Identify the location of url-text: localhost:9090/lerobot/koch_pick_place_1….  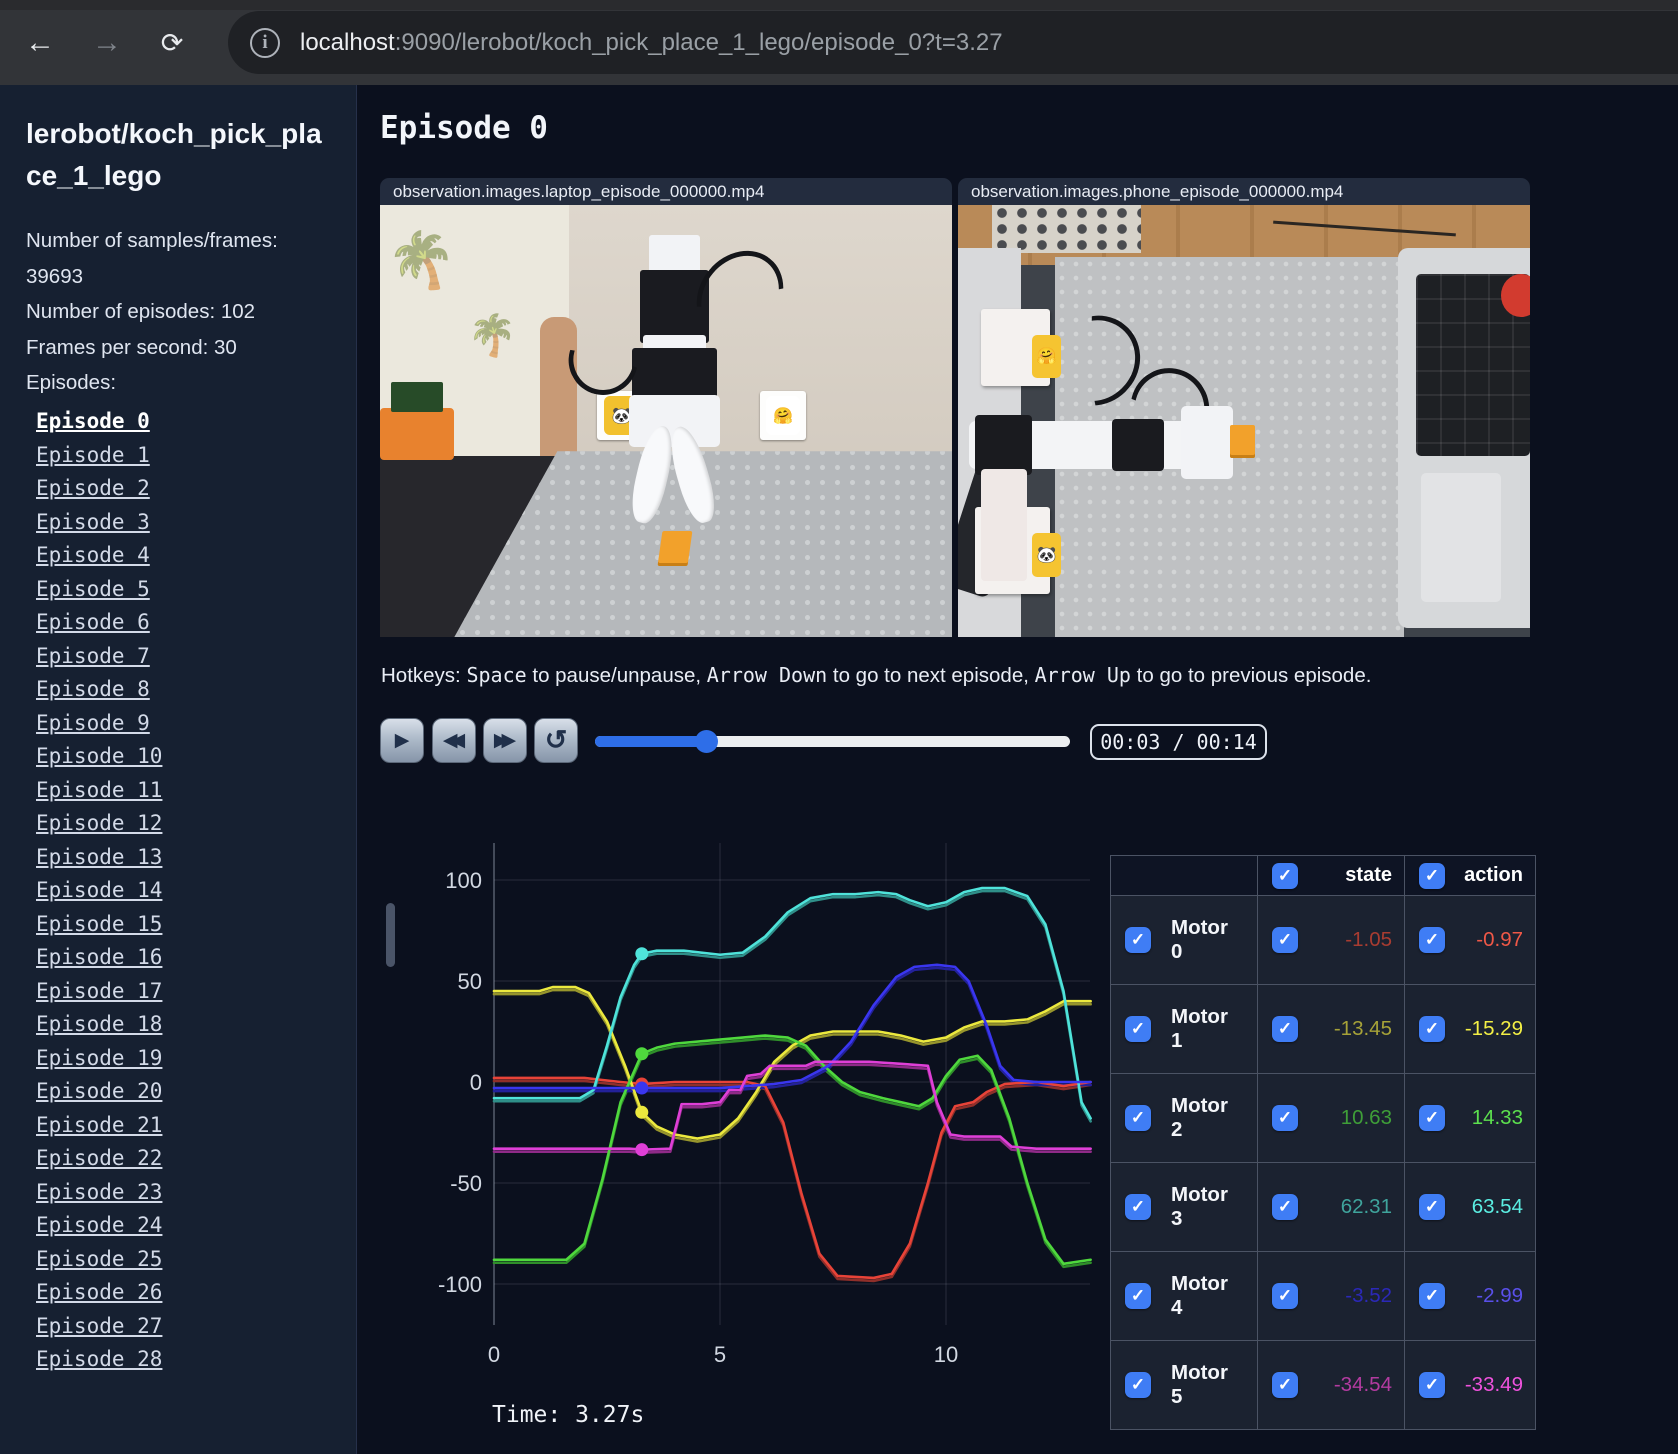
(651, 43).